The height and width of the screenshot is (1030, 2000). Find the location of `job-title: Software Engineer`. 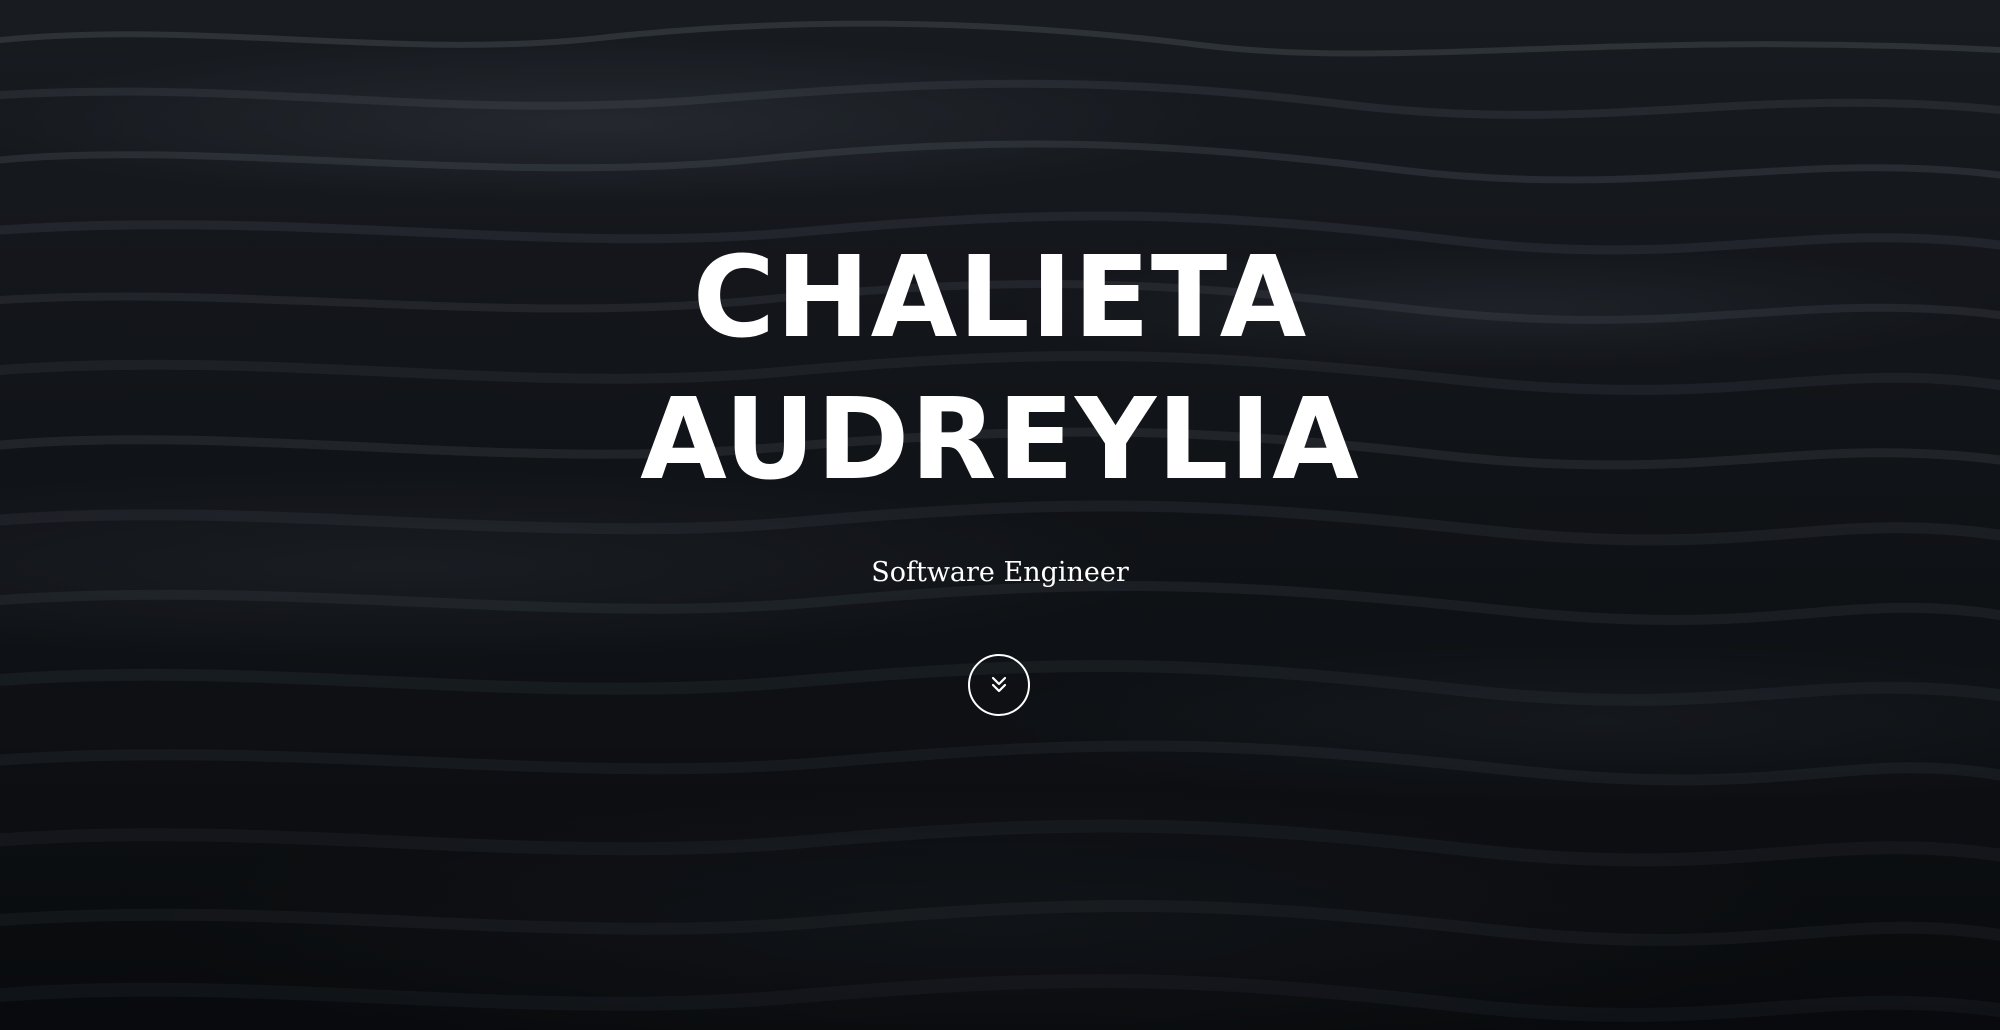

job-title: Software Engineer is located at coordinates (1000, 572).